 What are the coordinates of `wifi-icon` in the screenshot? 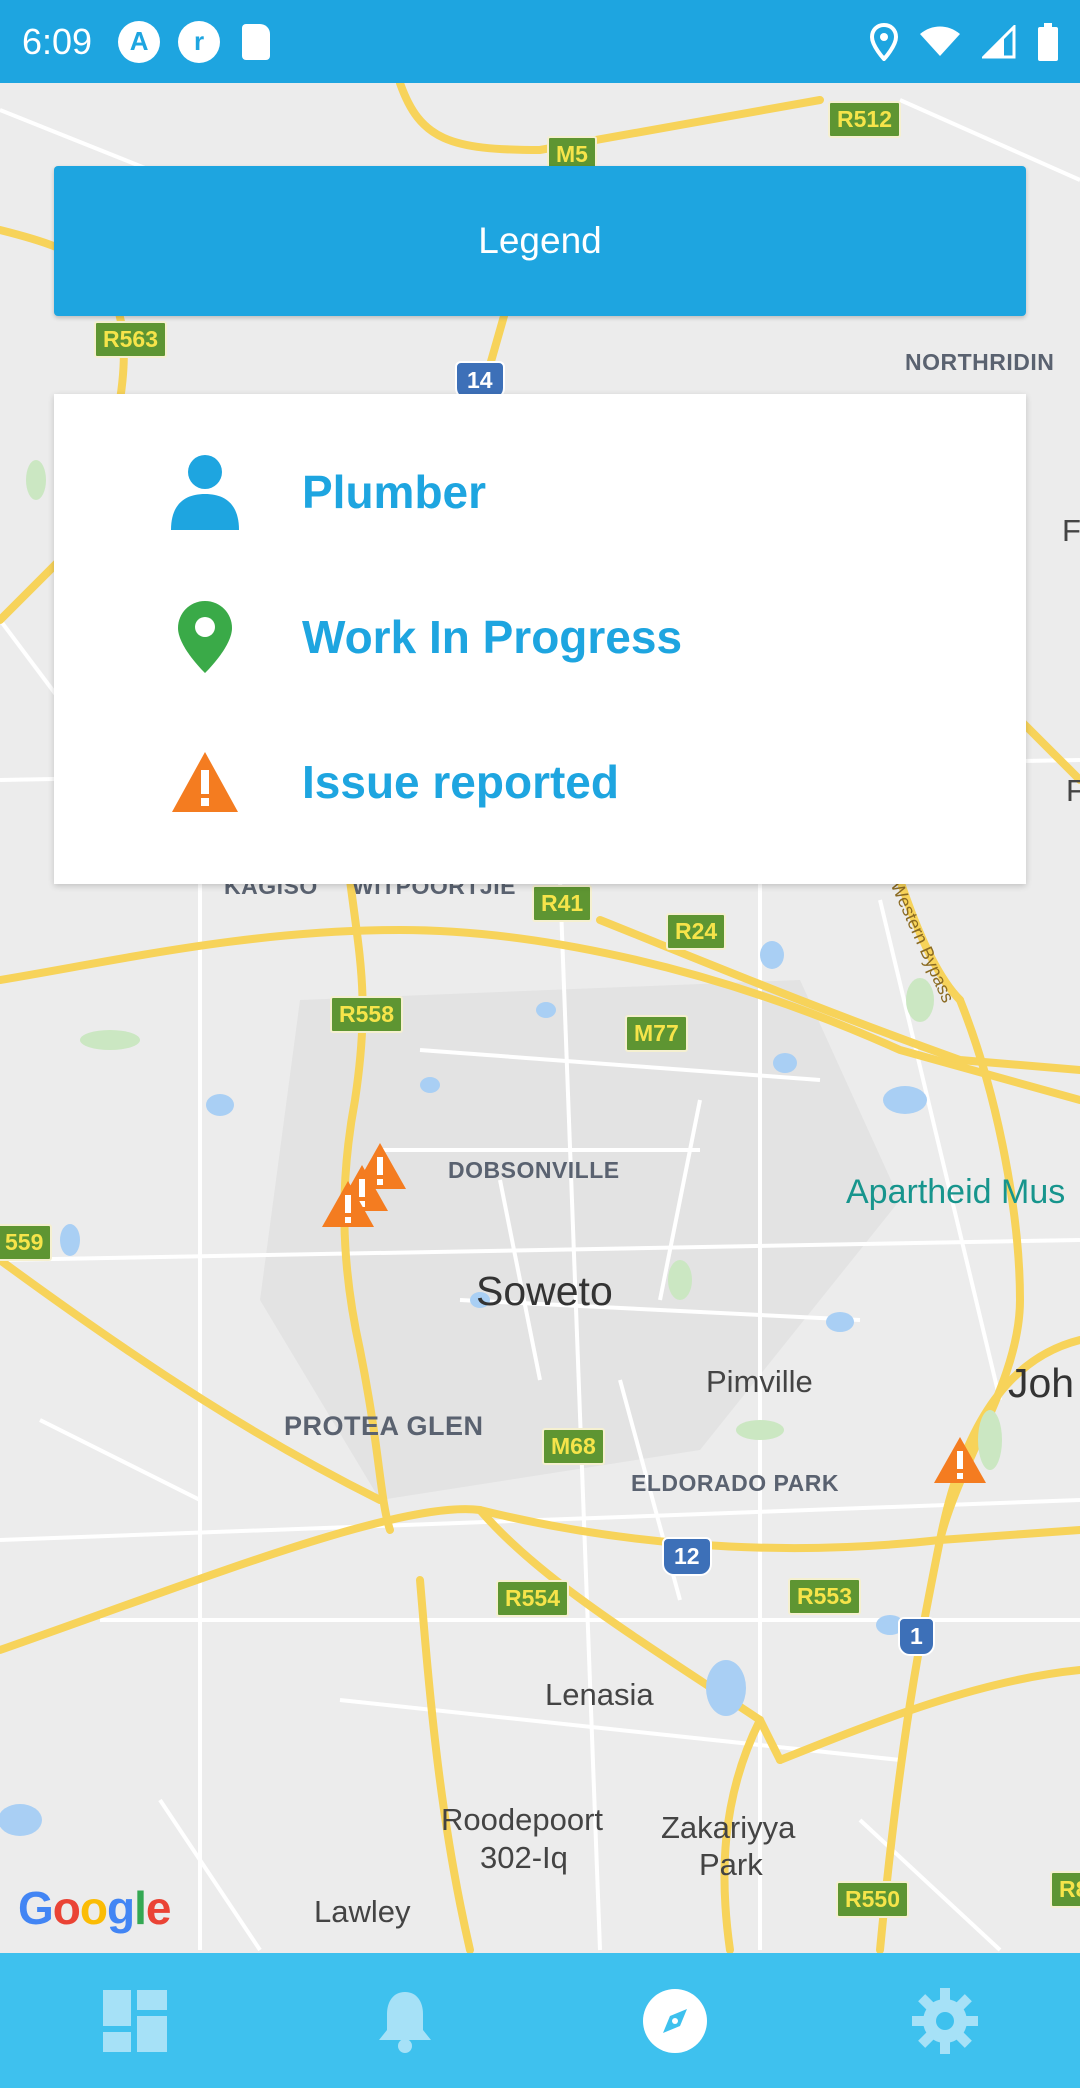 It's located at (940, 41).